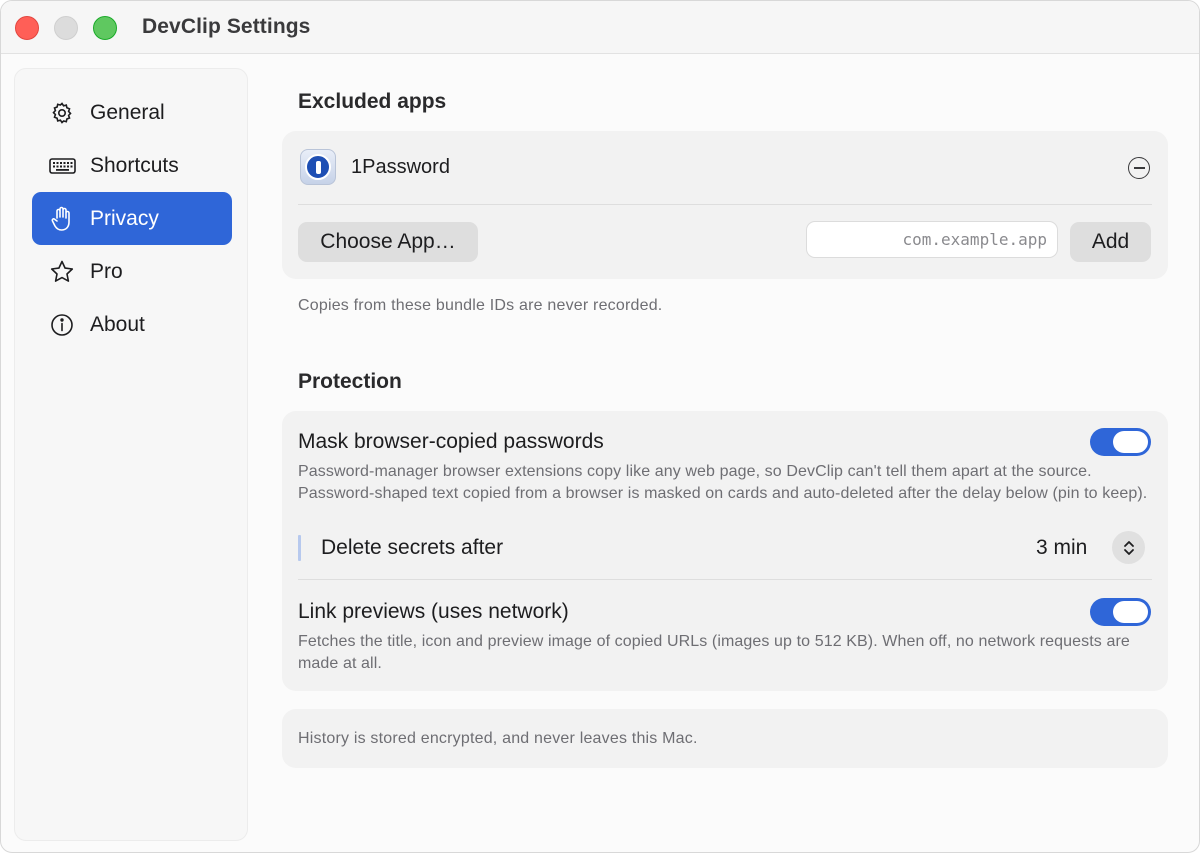  What do you see at coordinates (932, 239) in the screenshot?
I see `bundle-id-input` at bounding box center [932, 239].